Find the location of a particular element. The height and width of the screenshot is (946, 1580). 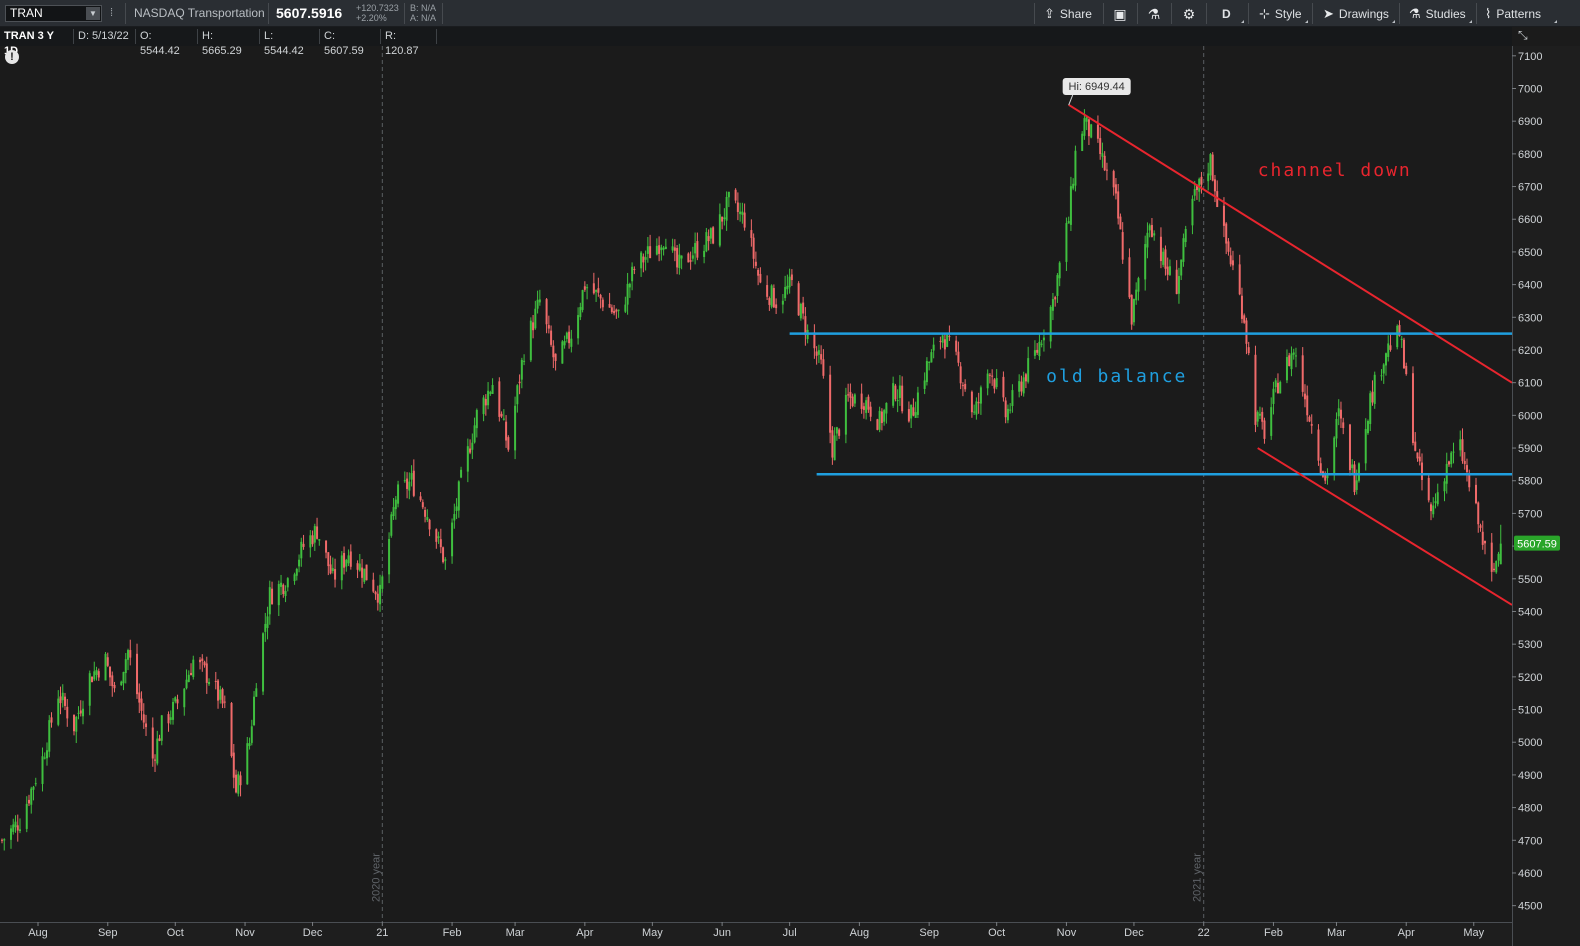

snapshot-icon: ▣ is located at coordinates (1120, 14).